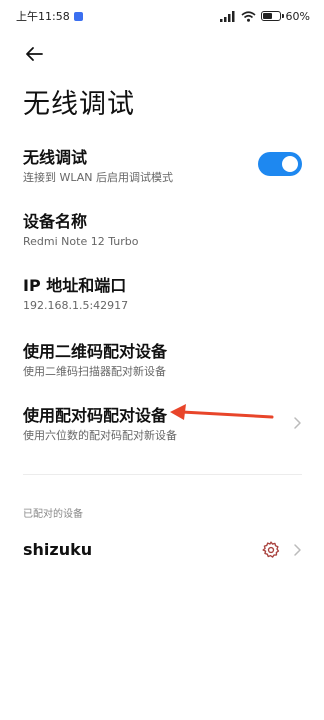  What do you see at coordinates (55, 221) in the screenshot?
I see `device-name-title: 设备名称` at bounding box center [55, 221].